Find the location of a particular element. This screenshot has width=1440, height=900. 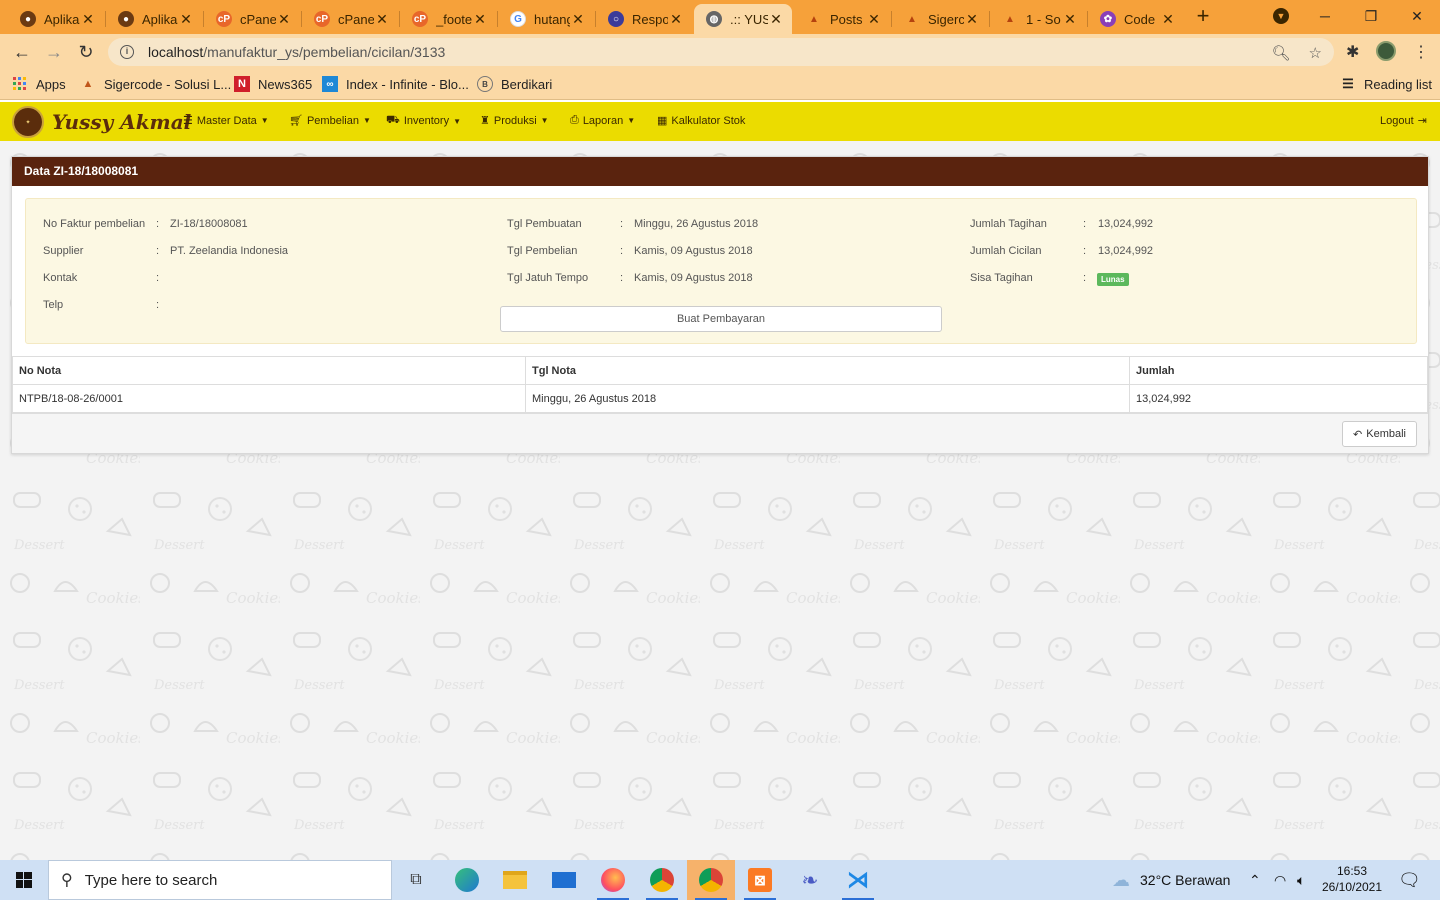

panel-footer: ↶ Kembali is located at coordinates (720, 433).